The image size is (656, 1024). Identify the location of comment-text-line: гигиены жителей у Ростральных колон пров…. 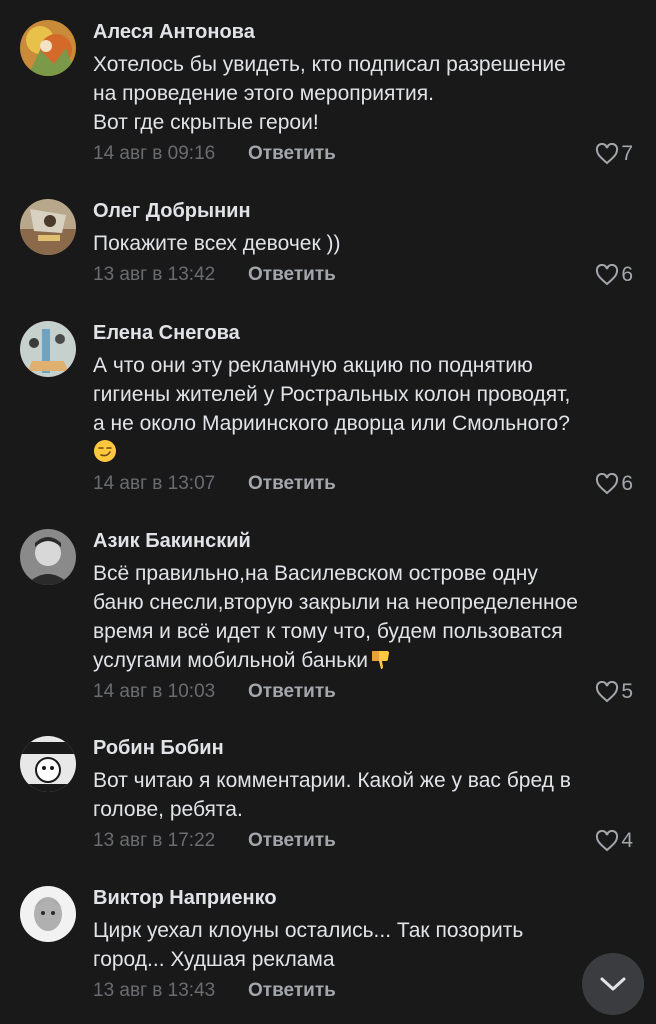
(332, 394).